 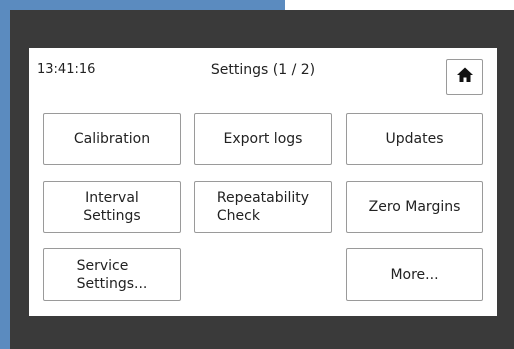 I want to click on export-logs-button: Export logs, so click(x=263, y=139).